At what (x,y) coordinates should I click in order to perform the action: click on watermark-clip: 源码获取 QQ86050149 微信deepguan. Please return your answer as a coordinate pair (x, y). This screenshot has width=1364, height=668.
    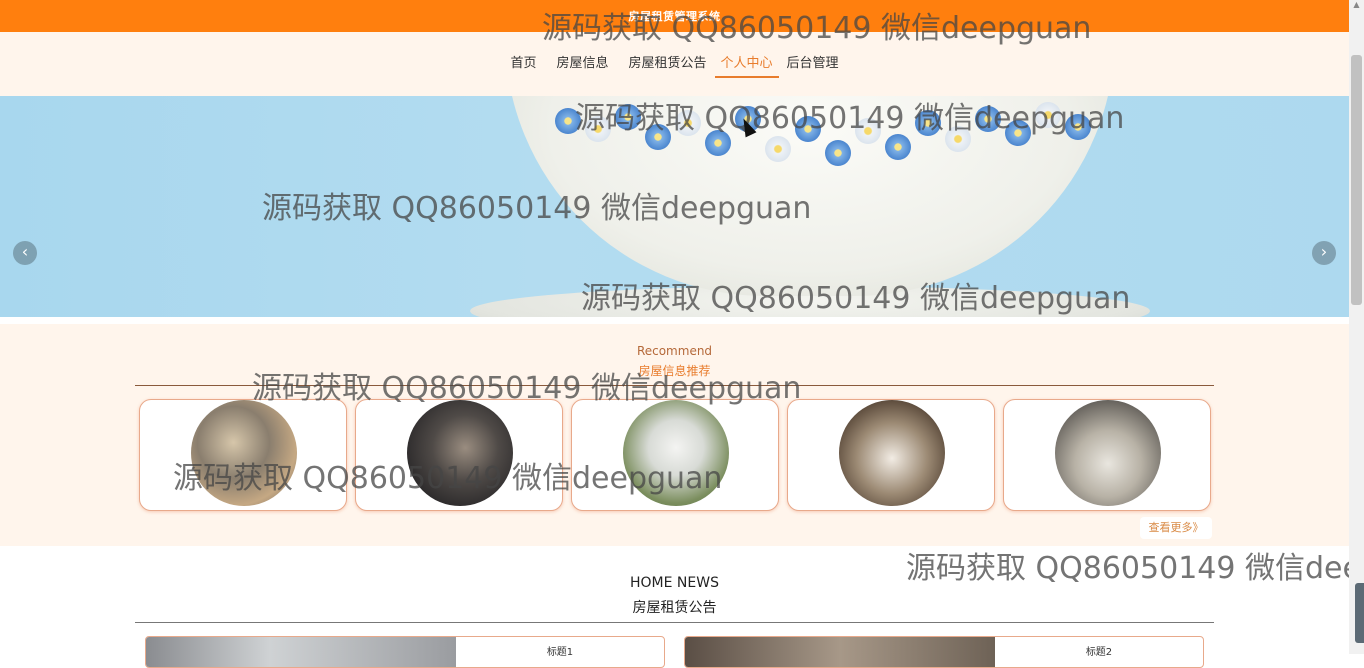
    Looking at the image, I should click on (1135, 563).